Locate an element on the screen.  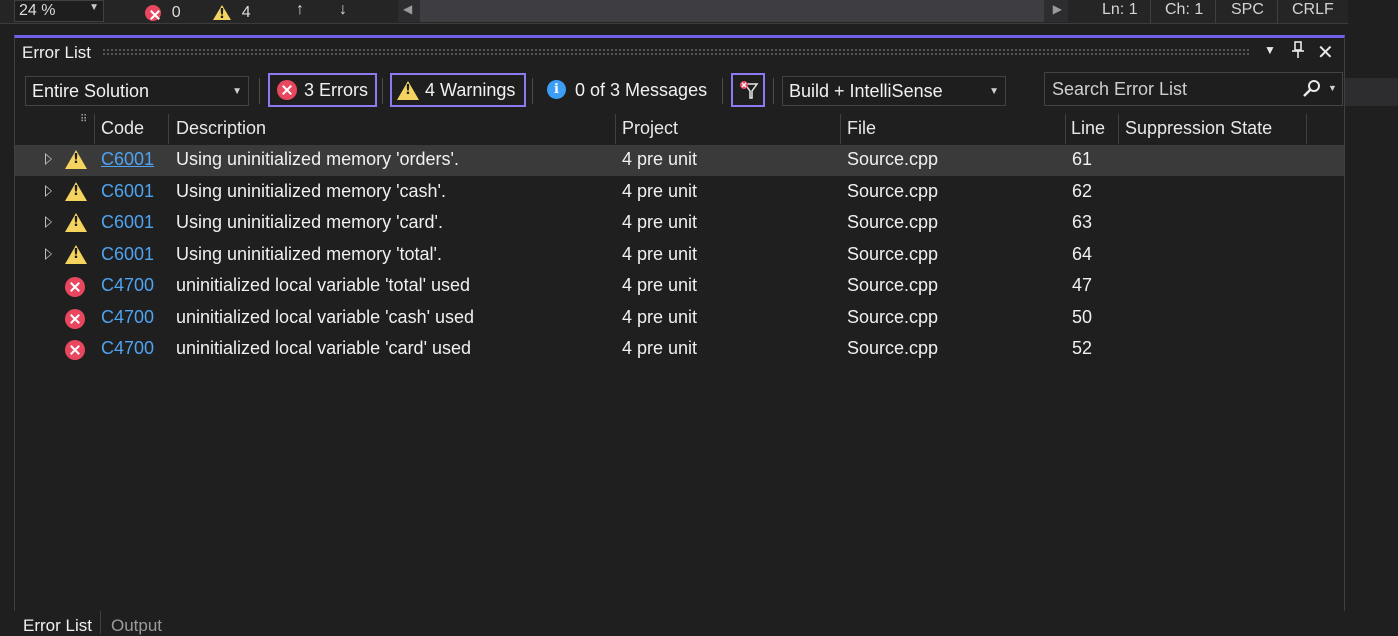
column-header-file: File is located at coordinates (861, 128).